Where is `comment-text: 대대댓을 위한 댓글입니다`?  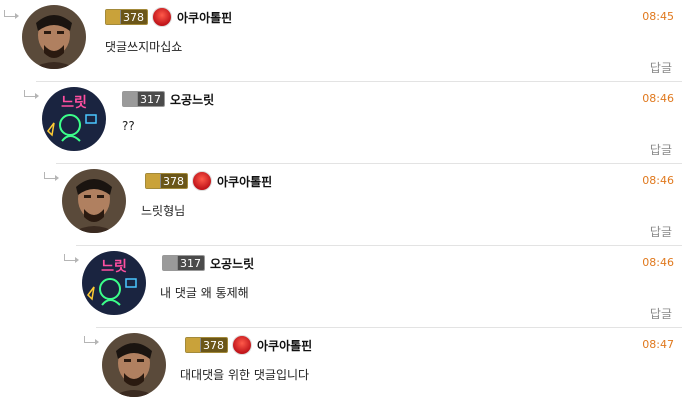
comment-text: 대대댓을 위한 댓글입니다 is located at coordinates (245, 375).